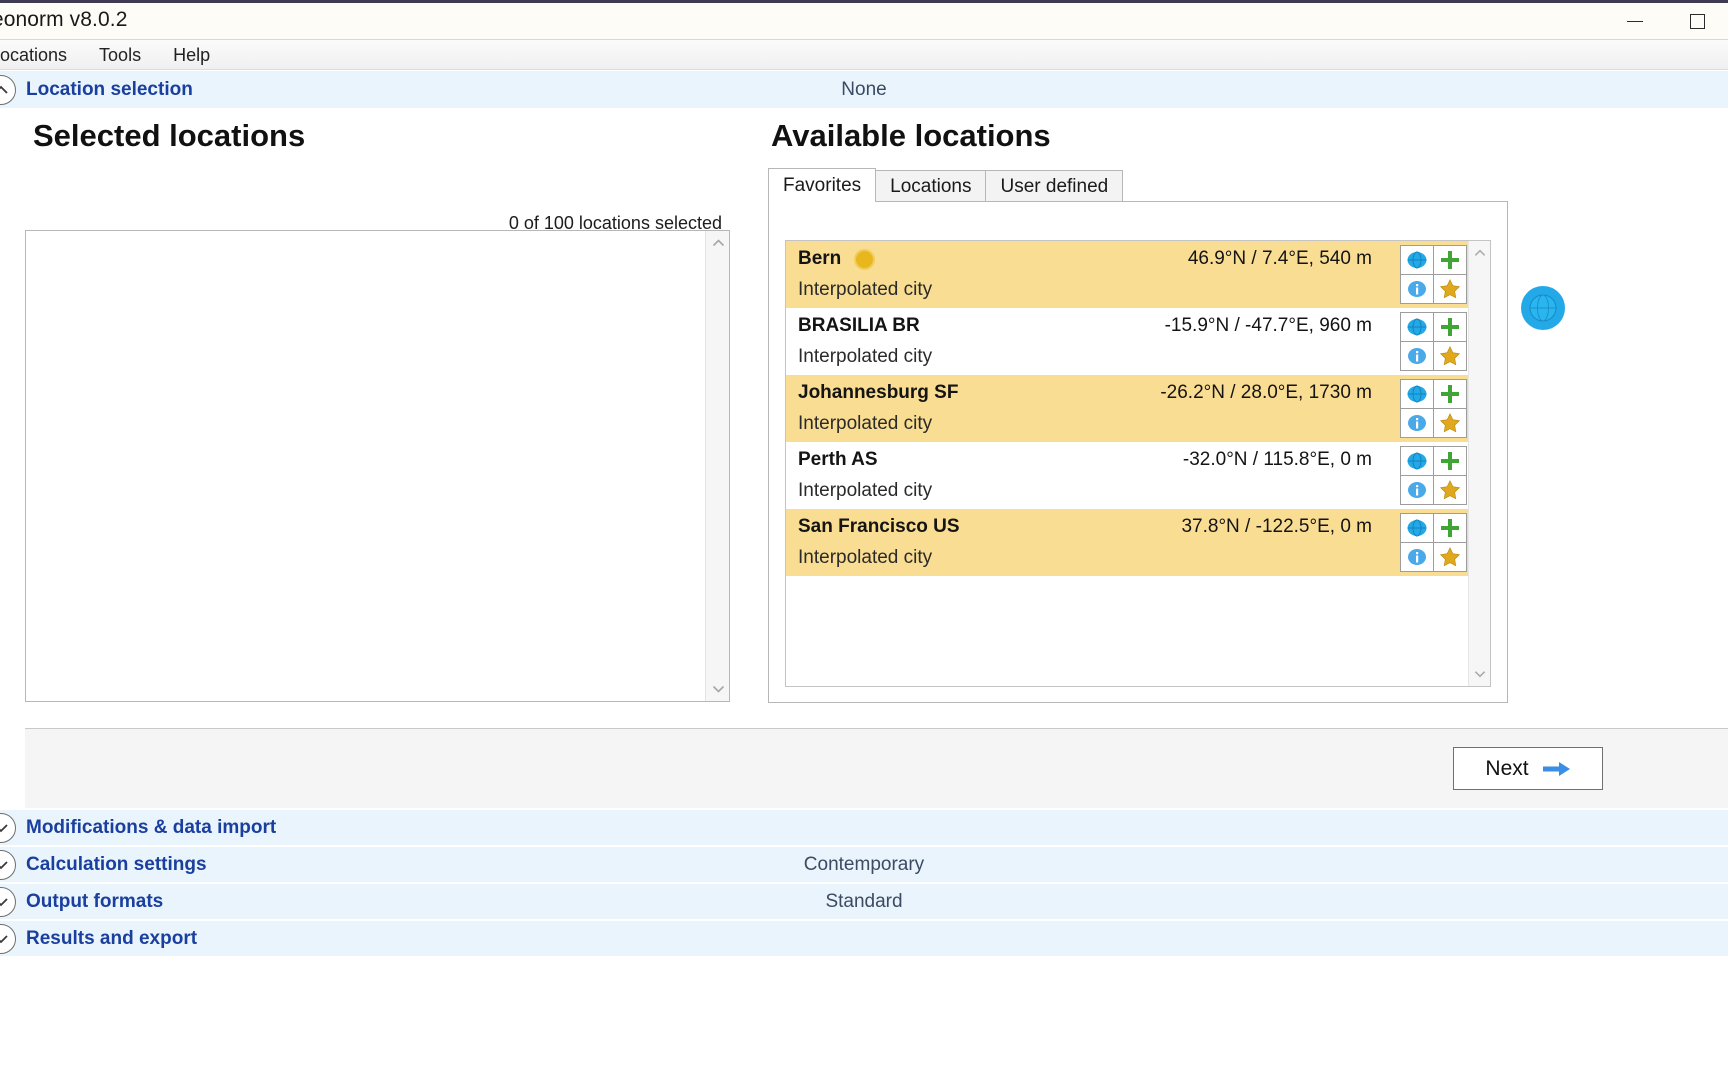 The height and width of the screenshot is (1080, 1728). Describe the element at coordinates (859, 325) in the screenshot. I see `location-name: BRASILIA BR` at that location.